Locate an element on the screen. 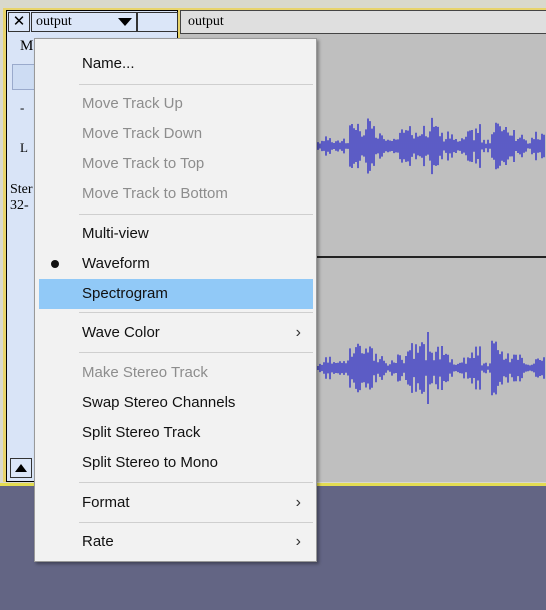  menu-item-label: Spectrogram is located at coordinates (125, 293).